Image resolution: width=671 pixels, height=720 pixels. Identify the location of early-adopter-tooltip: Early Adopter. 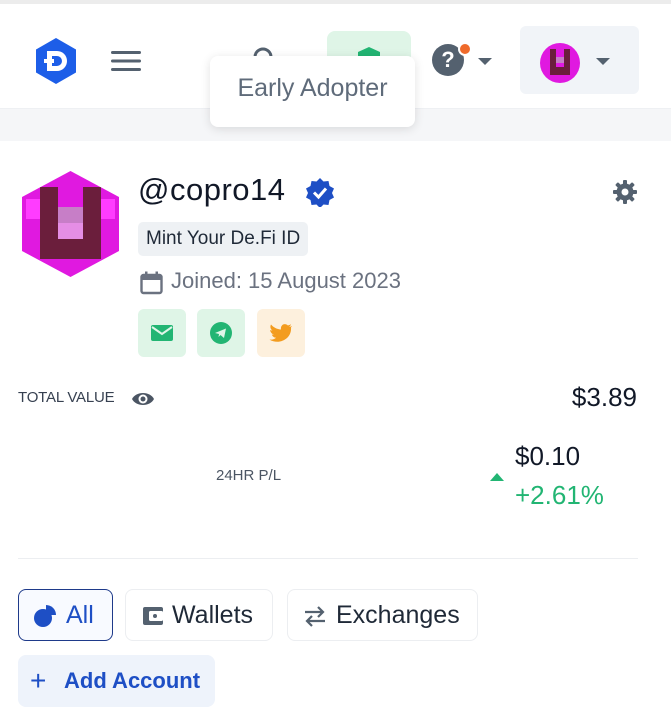
(312, 91).